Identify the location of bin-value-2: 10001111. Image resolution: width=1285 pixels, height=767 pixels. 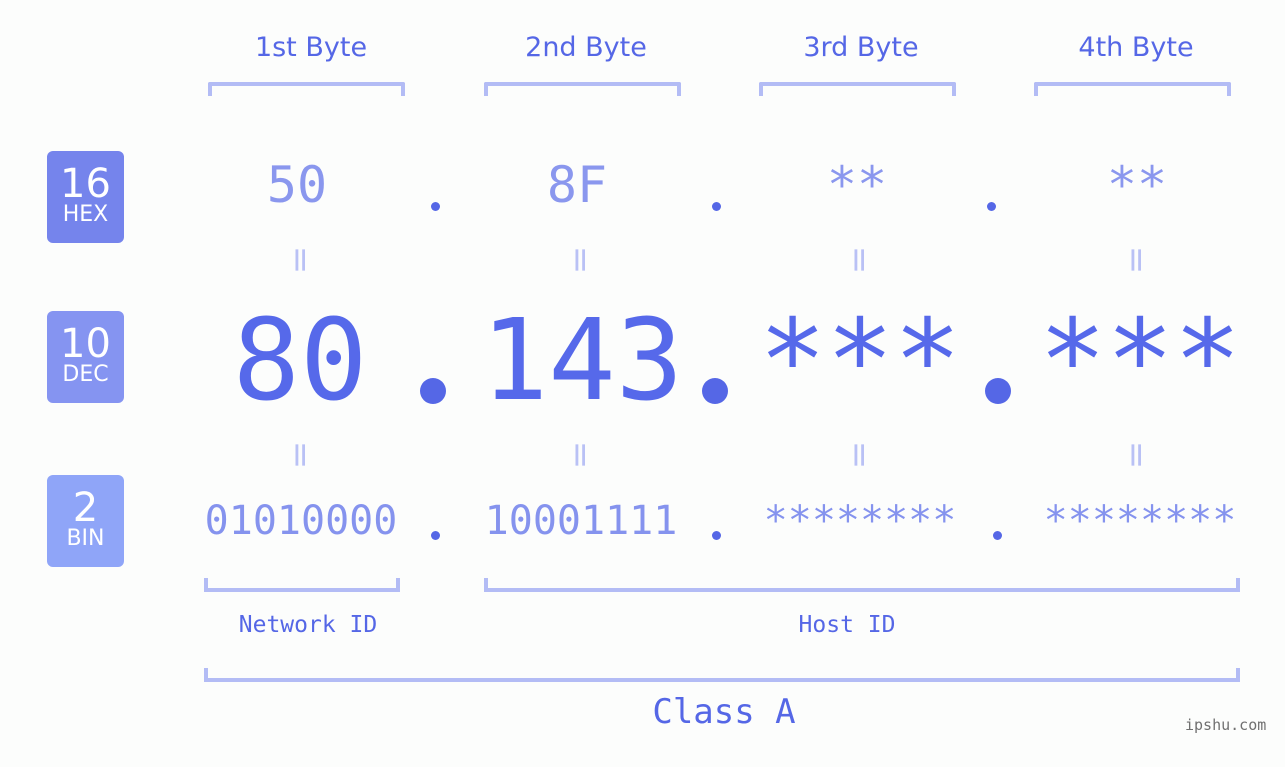
(581, 521).